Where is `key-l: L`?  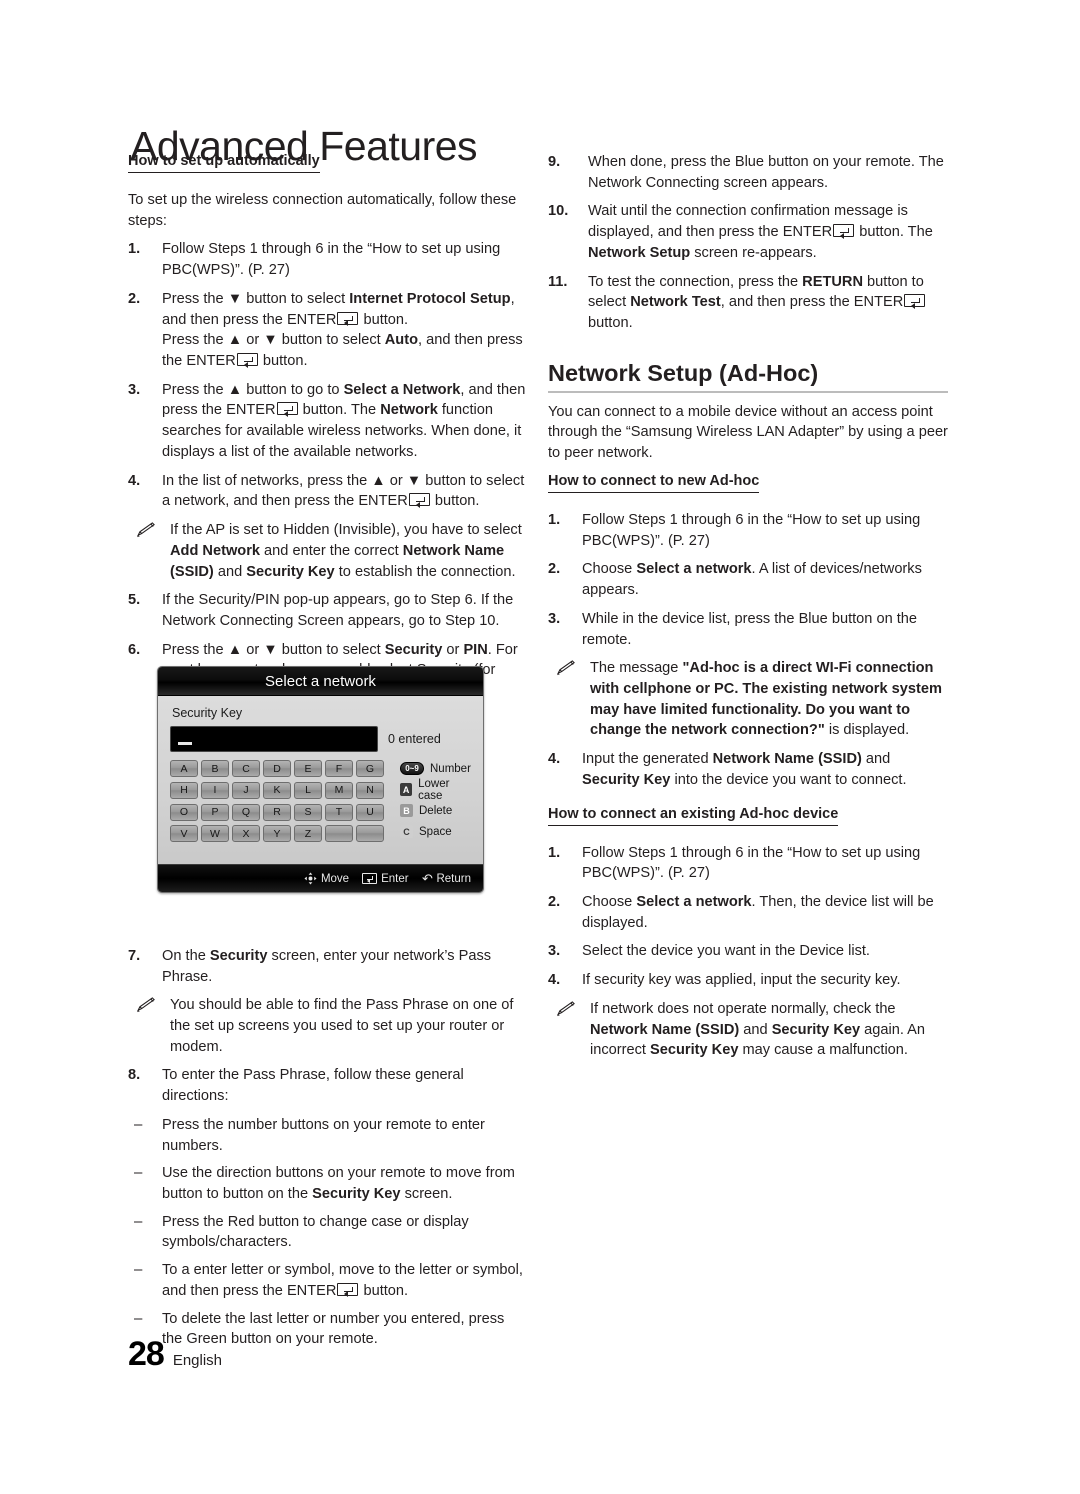
key-l: L is located at coordinates (308, 790).